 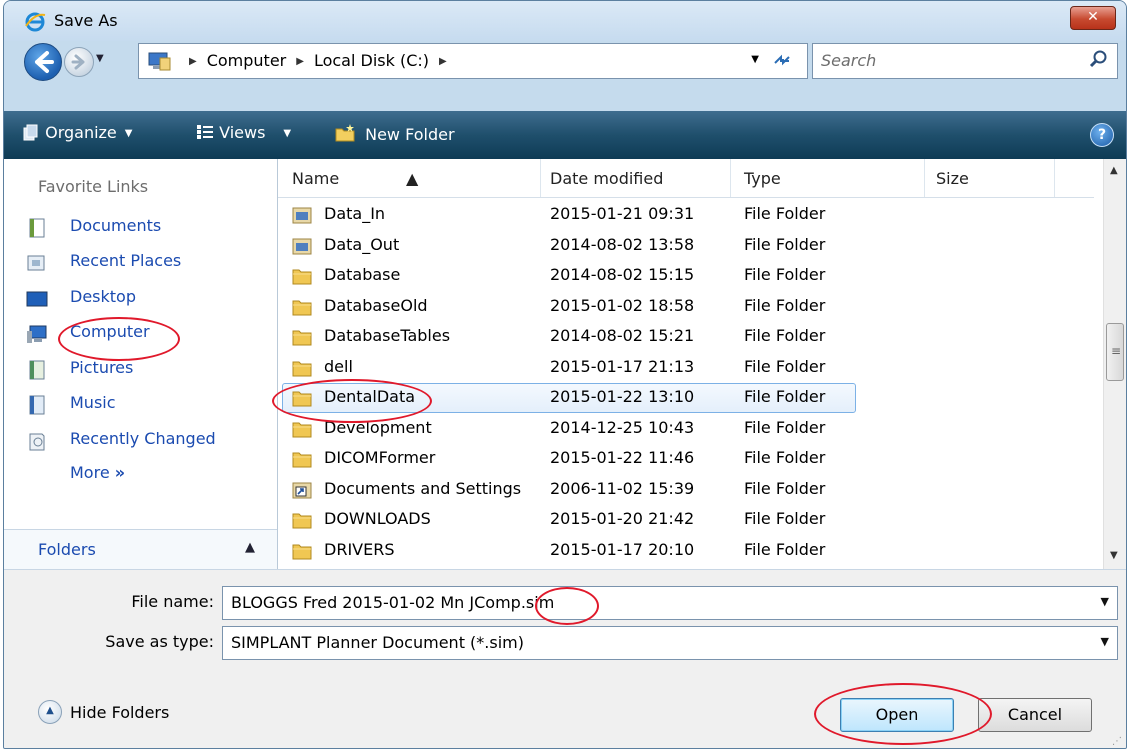 What do you see at coordinates (159, 63) in the screenshot?
I see `computer-location-icon` at bounding box center [159, 63].